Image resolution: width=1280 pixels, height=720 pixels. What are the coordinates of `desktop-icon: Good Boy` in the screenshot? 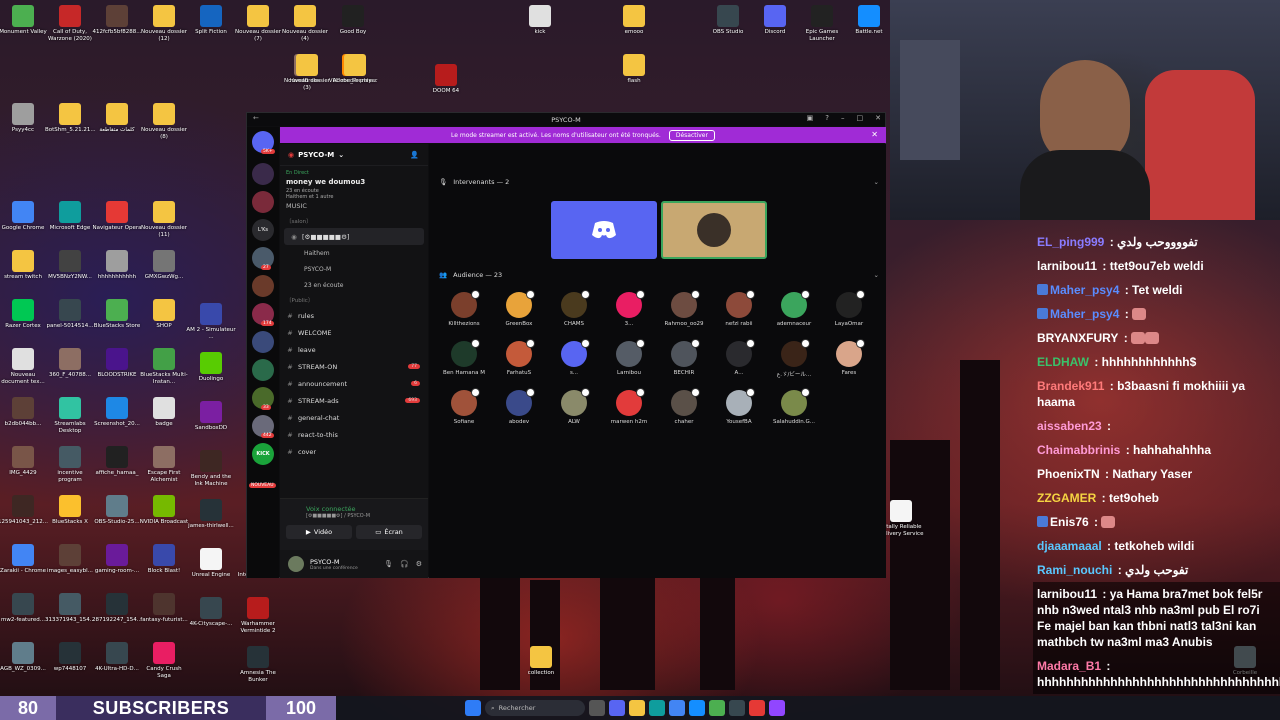 It's located at (353, 20).